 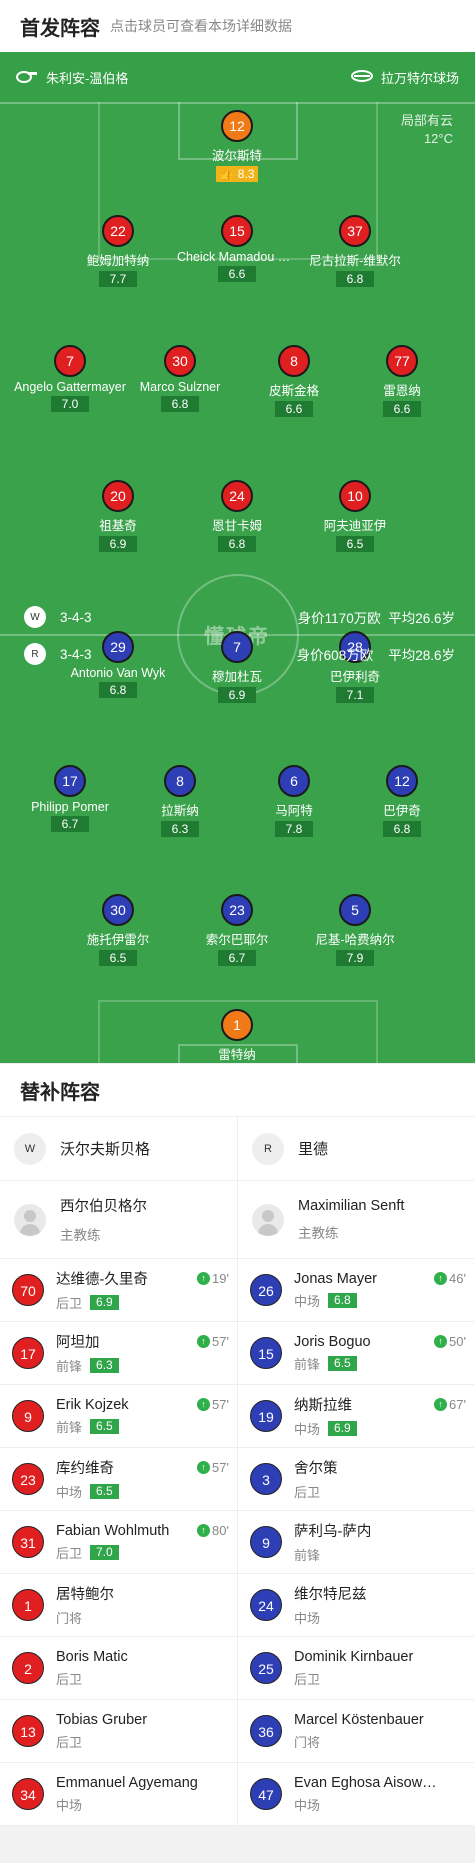 I want to click on sub-player-row: 15 Joris Boguo 前锋 6.5 ↑ 50', so click(x=356, y=1353).